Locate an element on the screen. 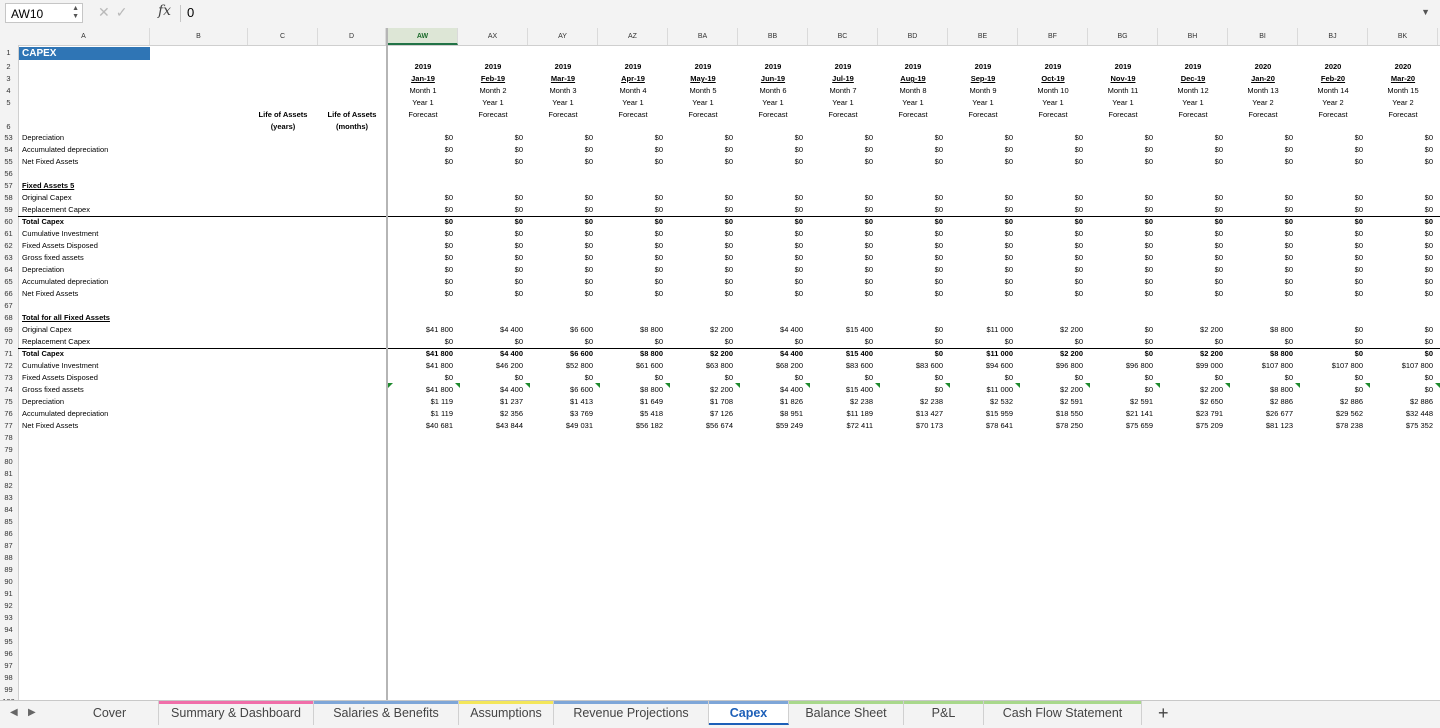  value-cell: $21 141 is located at coordinates (1123, 414).